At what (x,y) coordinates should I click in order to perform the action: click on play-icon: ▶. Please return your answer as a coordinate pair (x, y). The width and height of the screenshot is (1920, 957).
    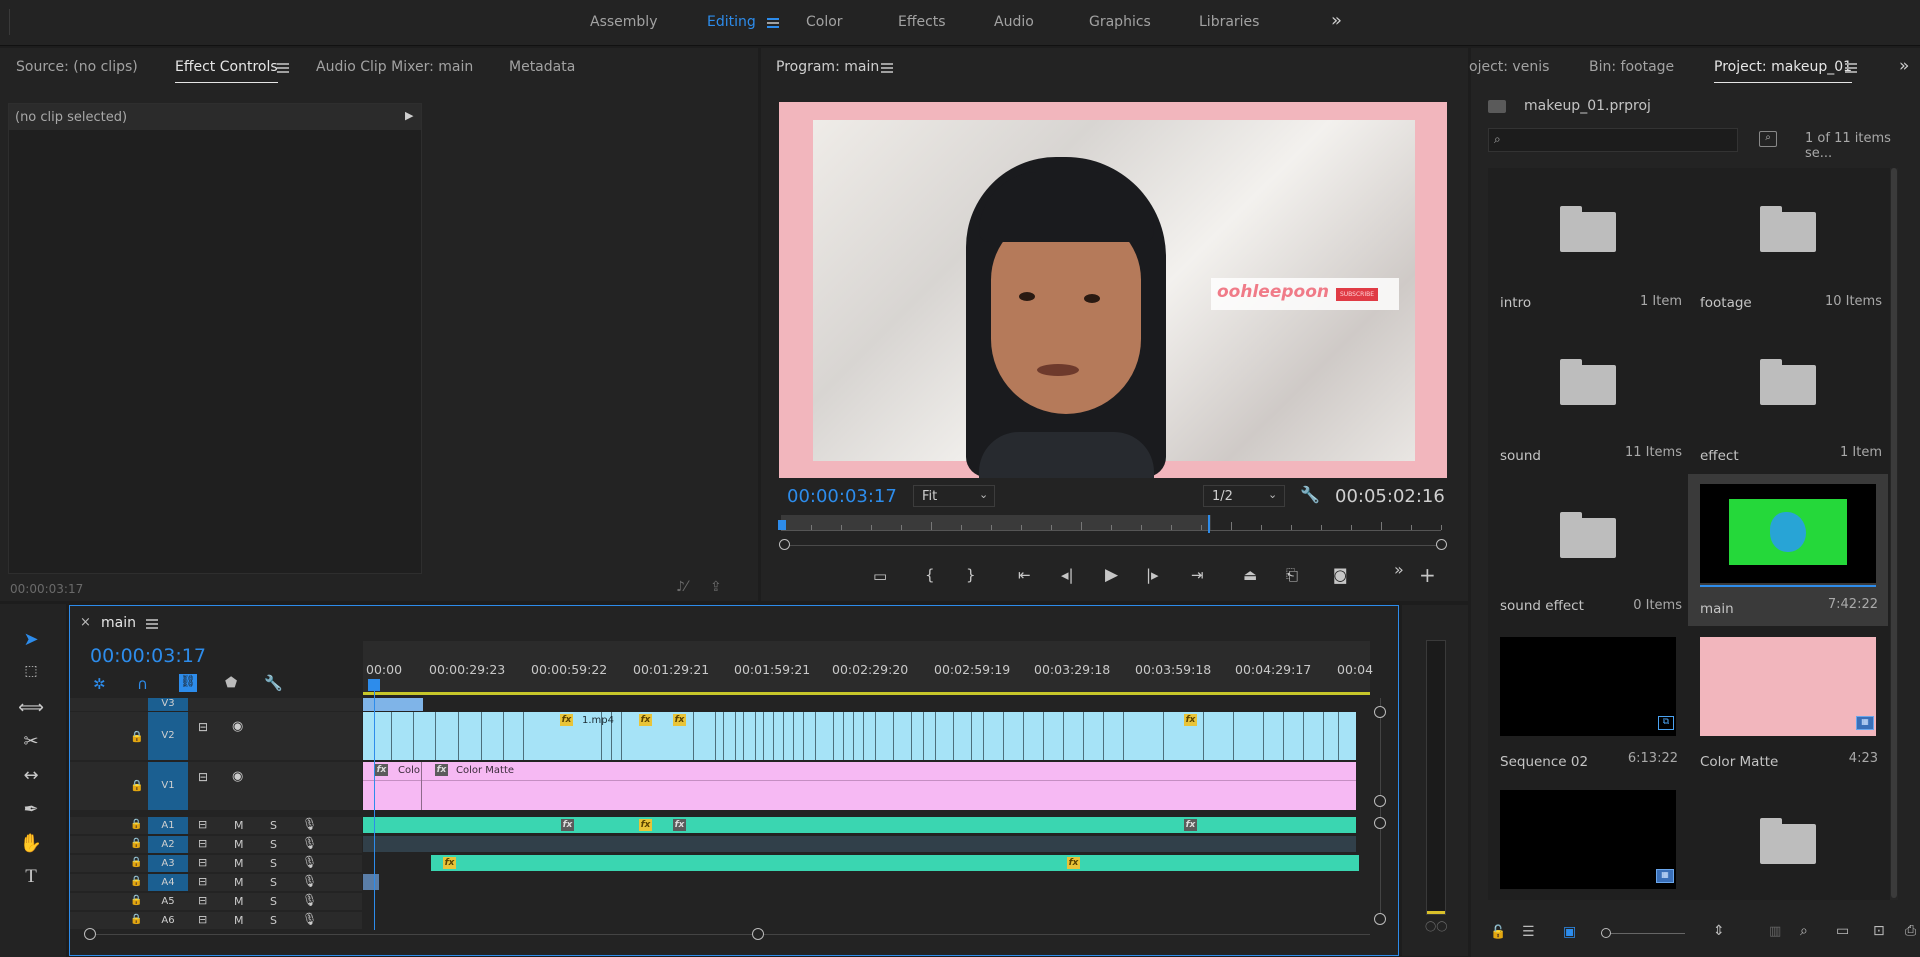
    Looking at the image, I should click on (1111, 575).